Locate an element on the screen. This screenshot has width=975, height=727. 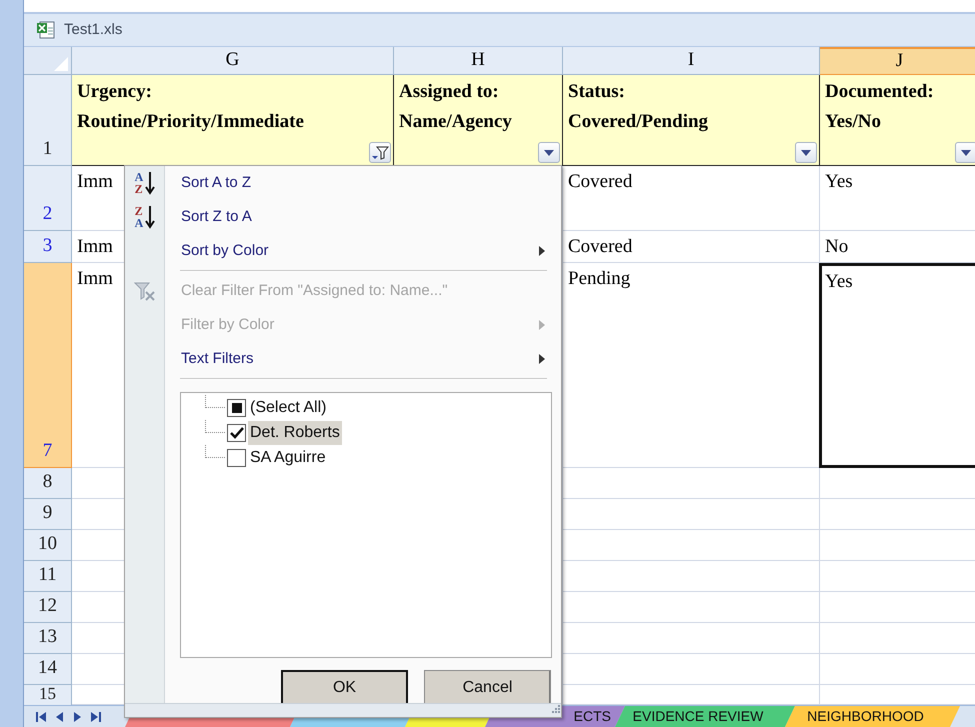
header-cell-text: Documented: Yes/No is located at coordinates (879, 107).